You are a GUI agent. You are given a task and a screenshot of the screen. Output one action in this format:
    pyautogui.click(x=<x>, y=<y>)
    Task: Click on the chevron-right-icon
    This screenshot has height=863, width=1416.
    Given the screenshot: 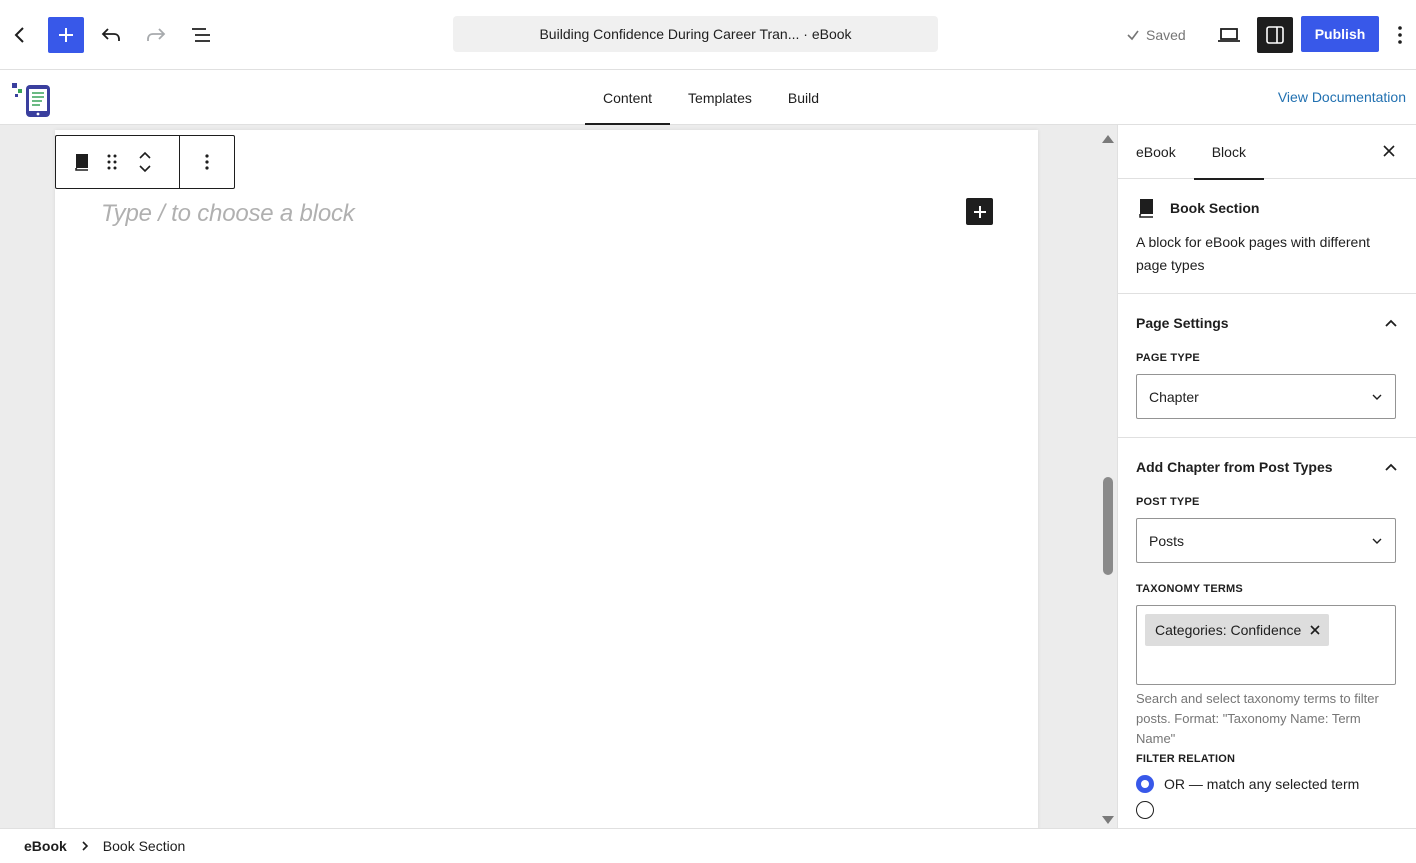 What is the action you would take?
    pyautogui.click(x=85, y=846)
    